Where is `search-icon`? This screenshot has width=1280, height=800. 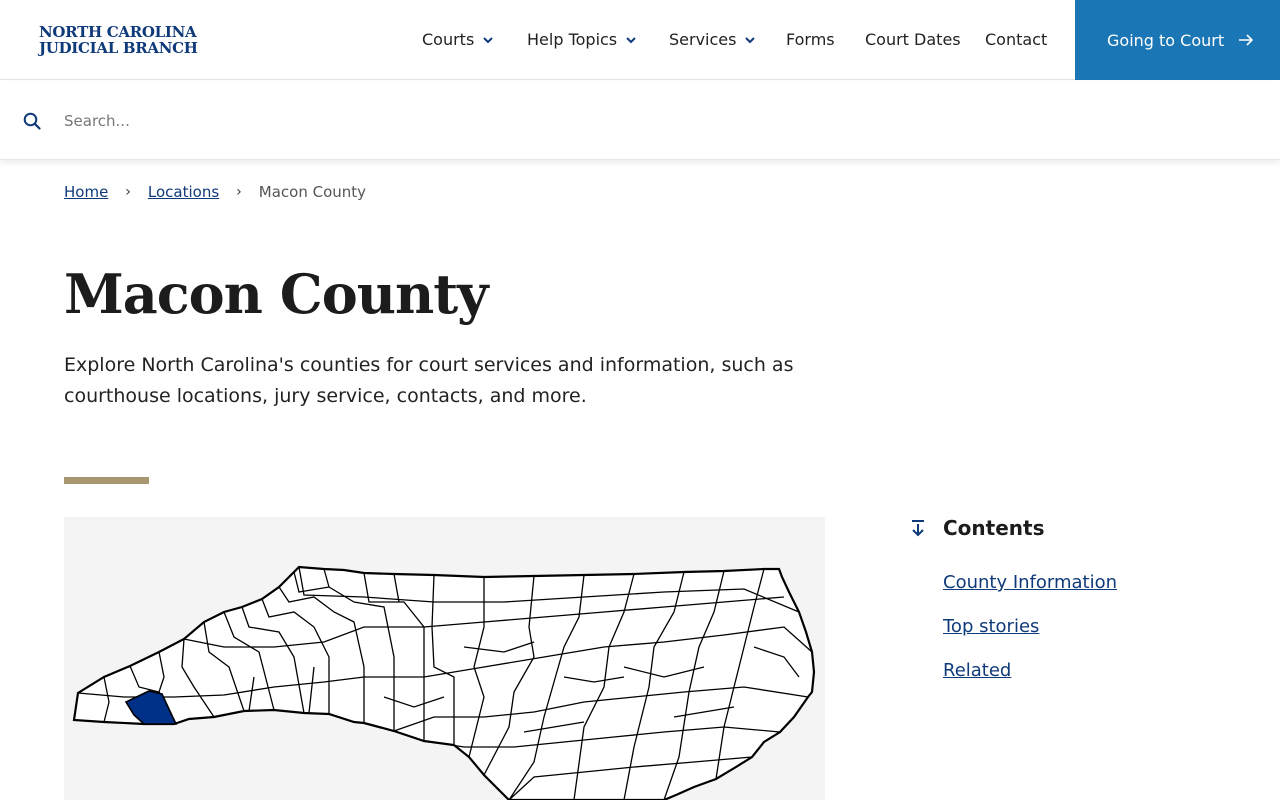
search-icon is located at coordinates (32, 121).